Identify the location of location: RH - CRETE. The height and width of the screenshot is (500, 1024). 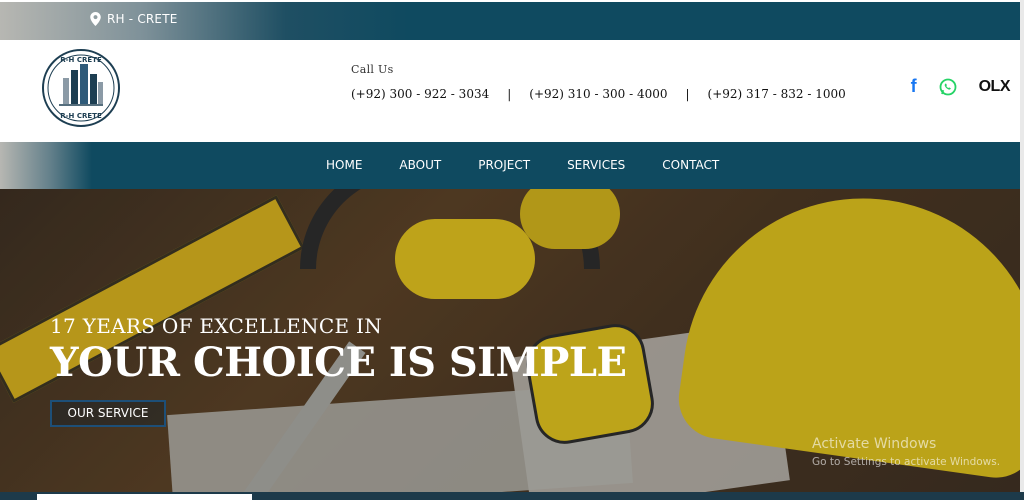
(134, 19).